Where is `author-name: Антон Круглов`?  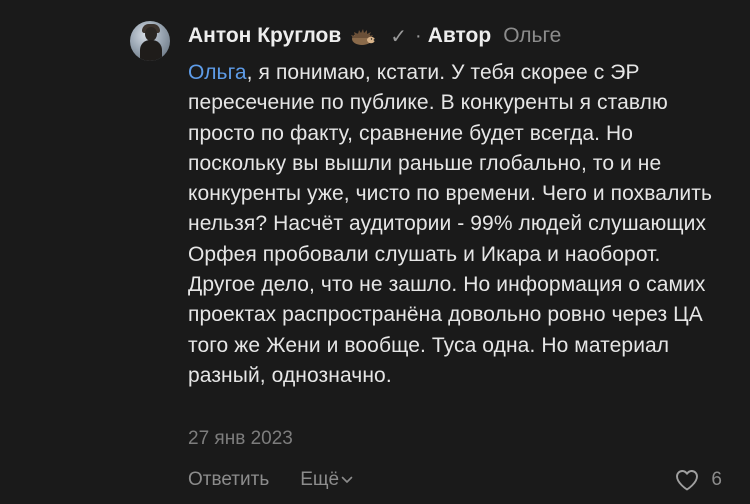
author-name: Антон Круглов is located at coordinates (264, 36).